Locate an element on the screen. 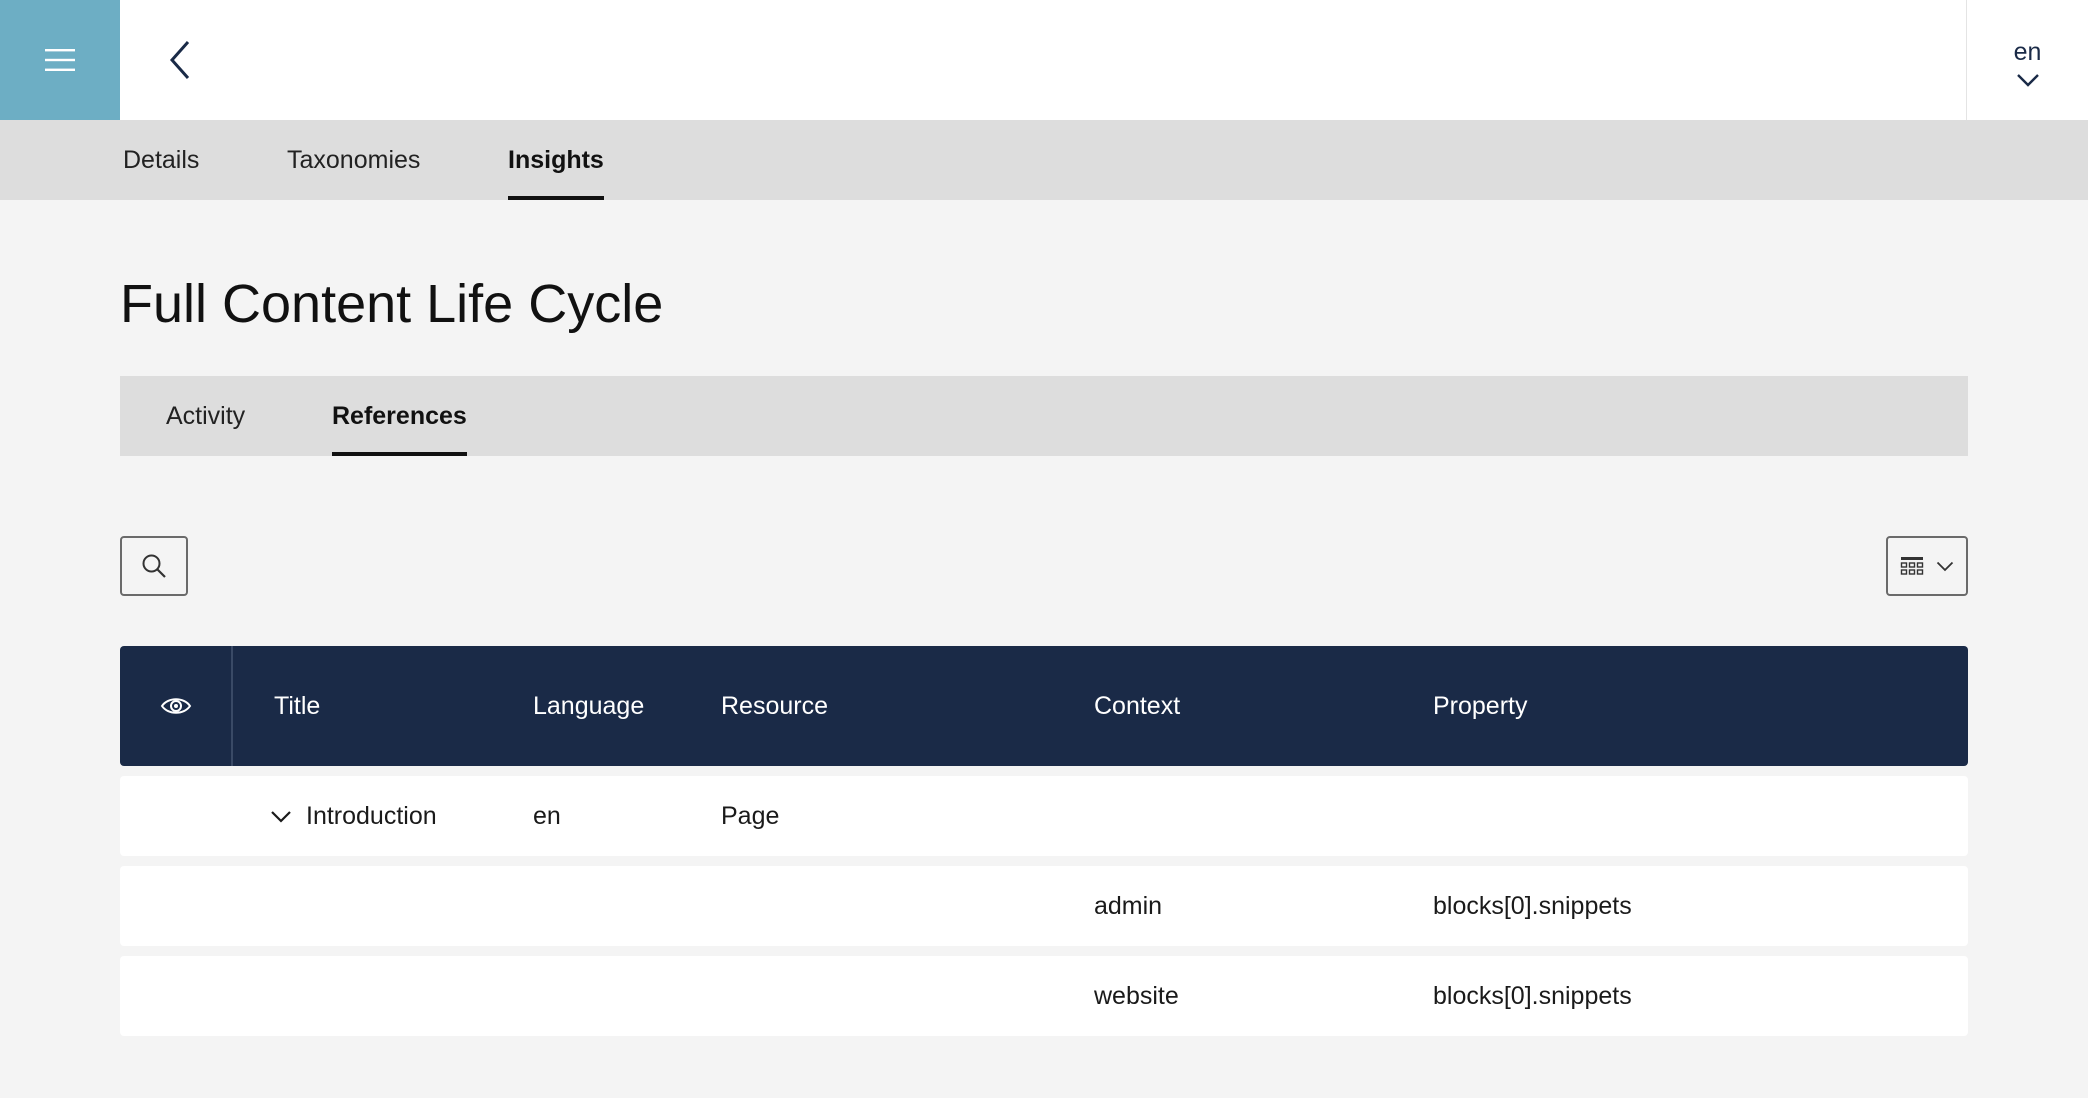 The width and height of the screenshot is (2088, 1098). table-header: Title Language Resource Context Property is located at coordinates (1044, 706).